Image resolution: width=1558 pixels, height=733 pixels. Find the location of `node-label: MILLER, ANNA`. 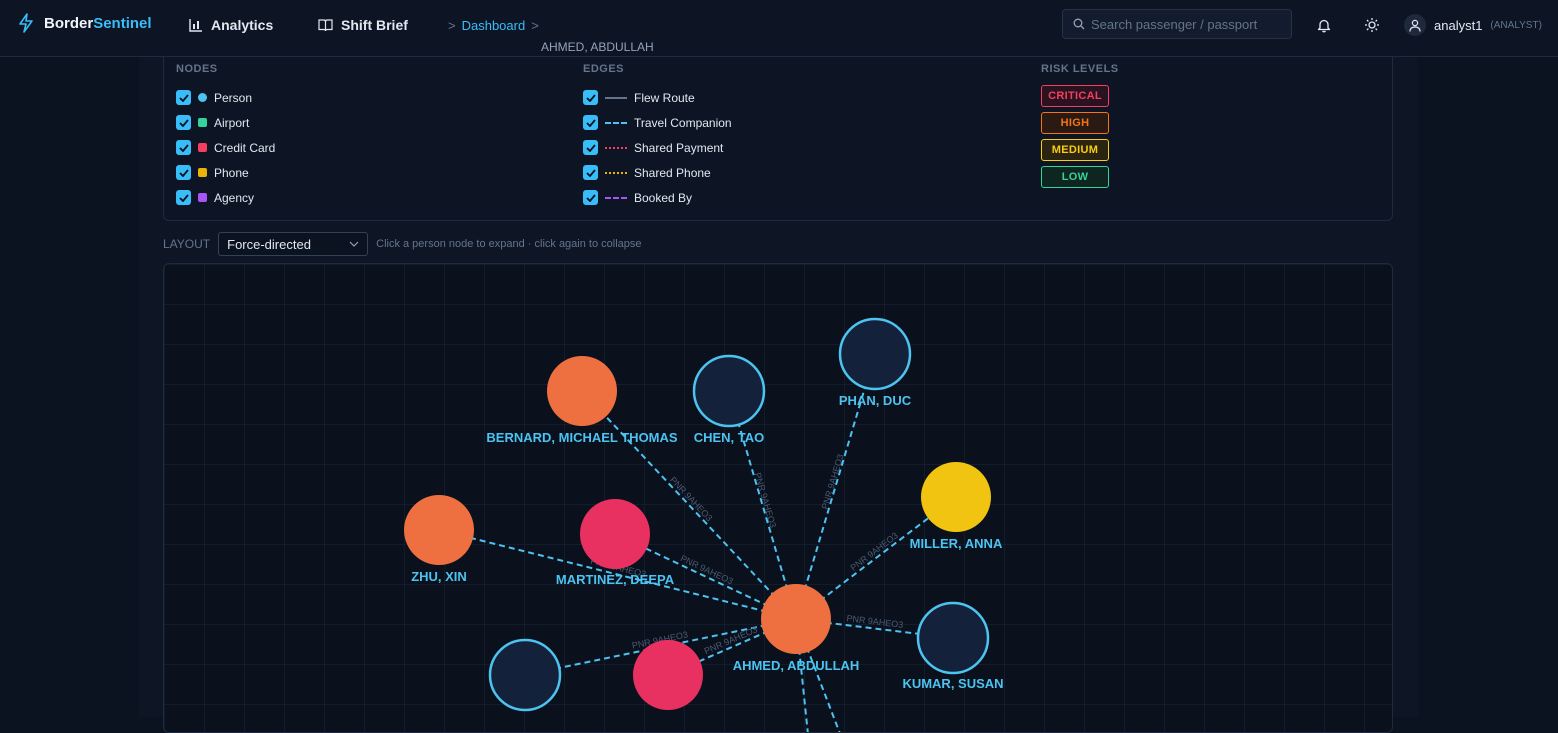

node-label: MILLER, ANNA is located at coordinates (956, 543).